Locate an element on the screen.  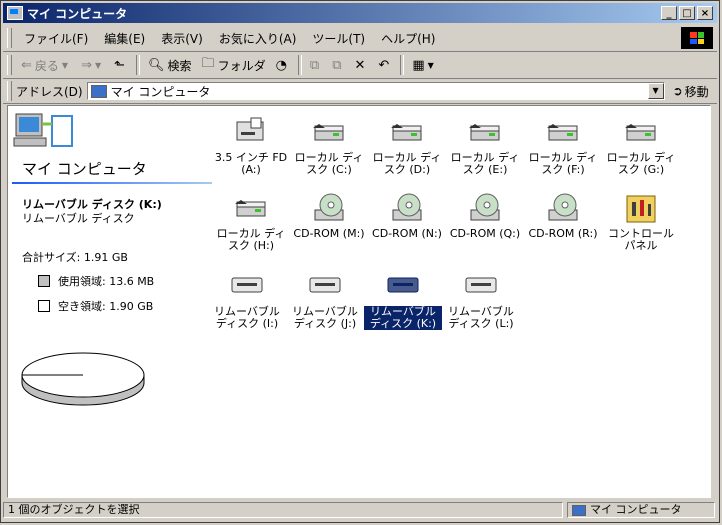
chevron-down-icon: ▼ is located at coordinates (98, 65).